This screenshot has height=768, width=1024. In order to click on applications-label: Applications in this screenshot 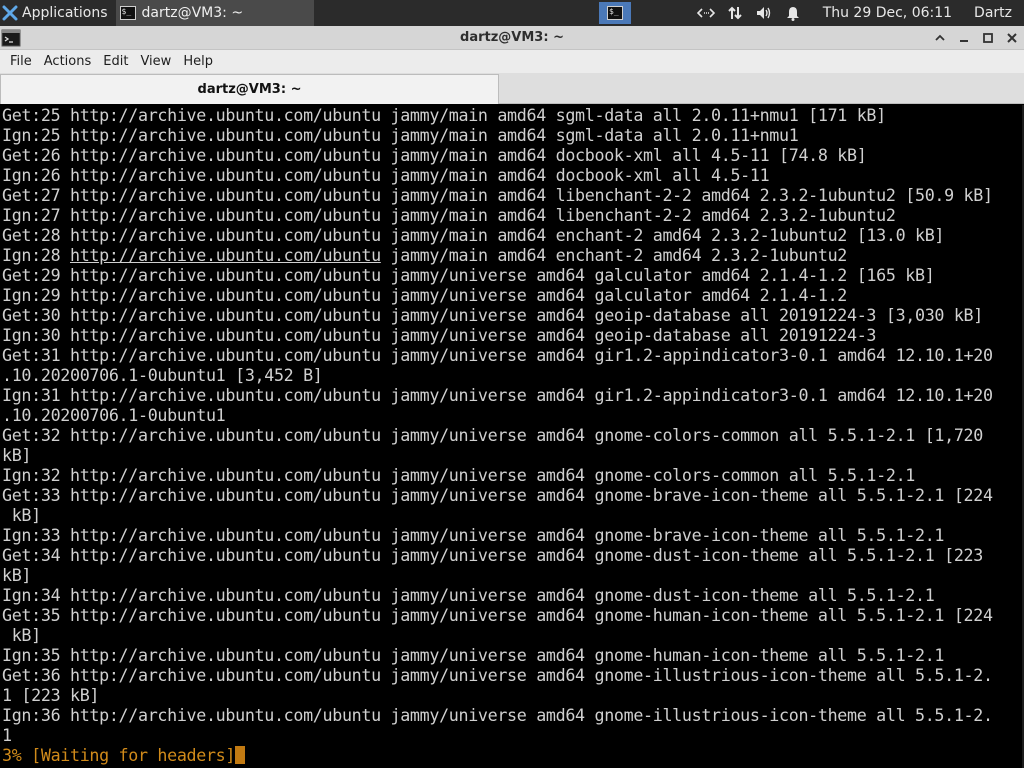, I will do `click(65, 13)`.